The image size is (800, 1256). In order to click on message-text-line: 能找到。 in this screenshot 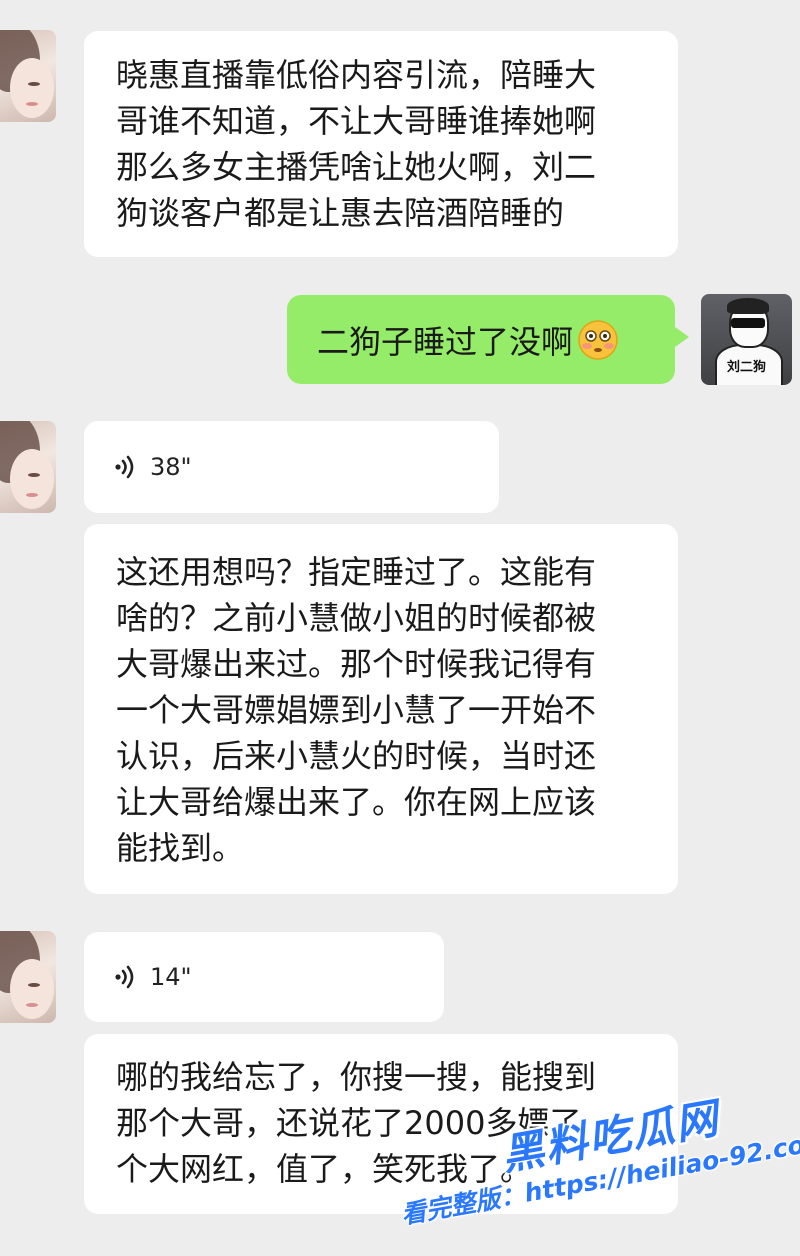, I will do `click(180, 848)`.